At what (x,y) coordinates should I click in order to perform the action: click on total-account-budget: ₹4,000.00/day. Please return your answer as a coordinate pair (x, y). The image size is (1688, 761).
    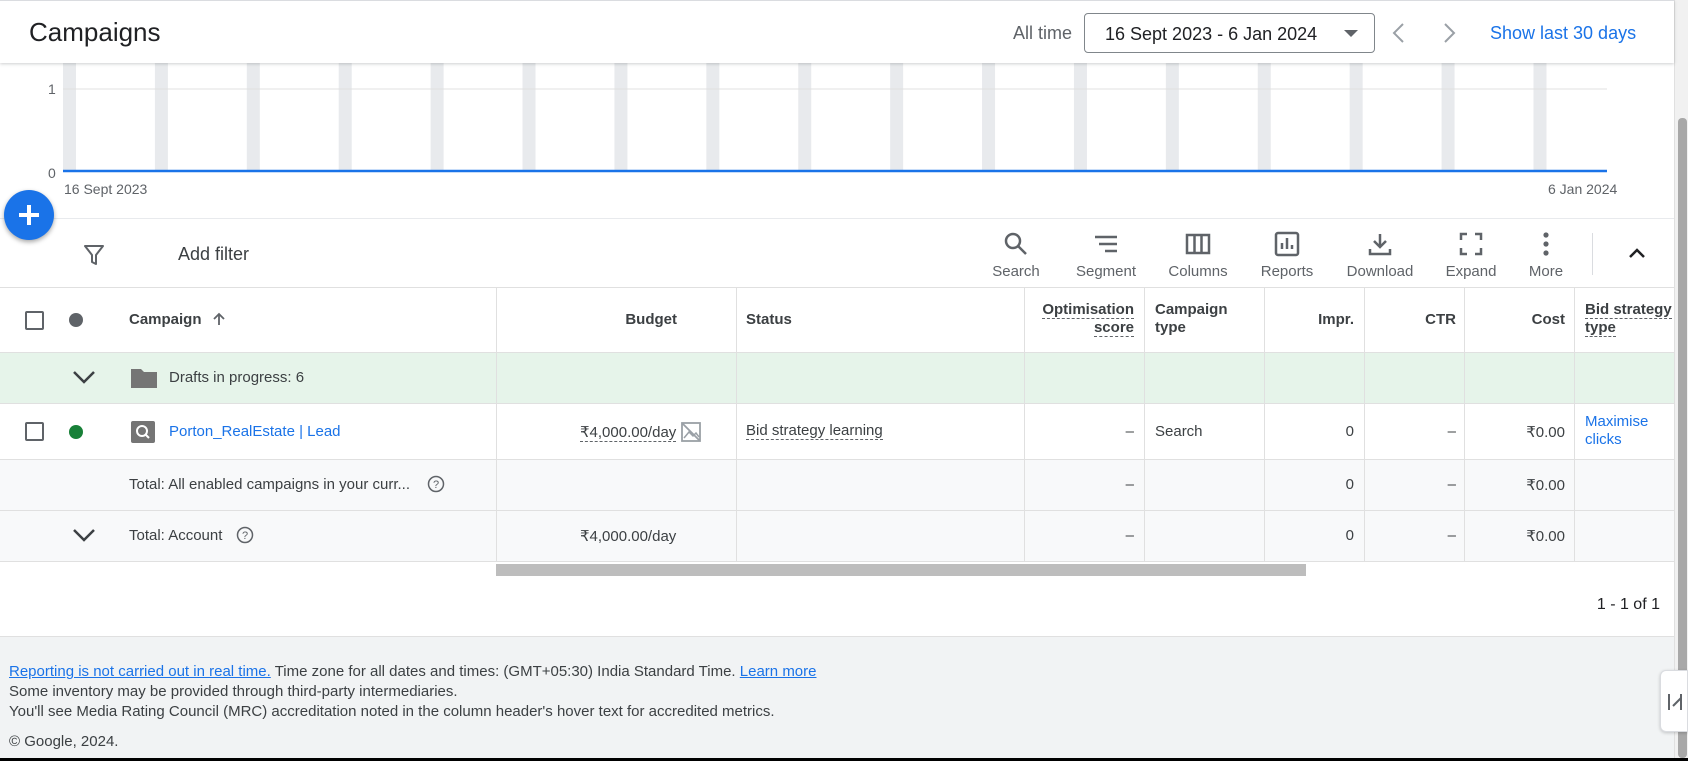
    Looking at the image, I should click on (628, 536).